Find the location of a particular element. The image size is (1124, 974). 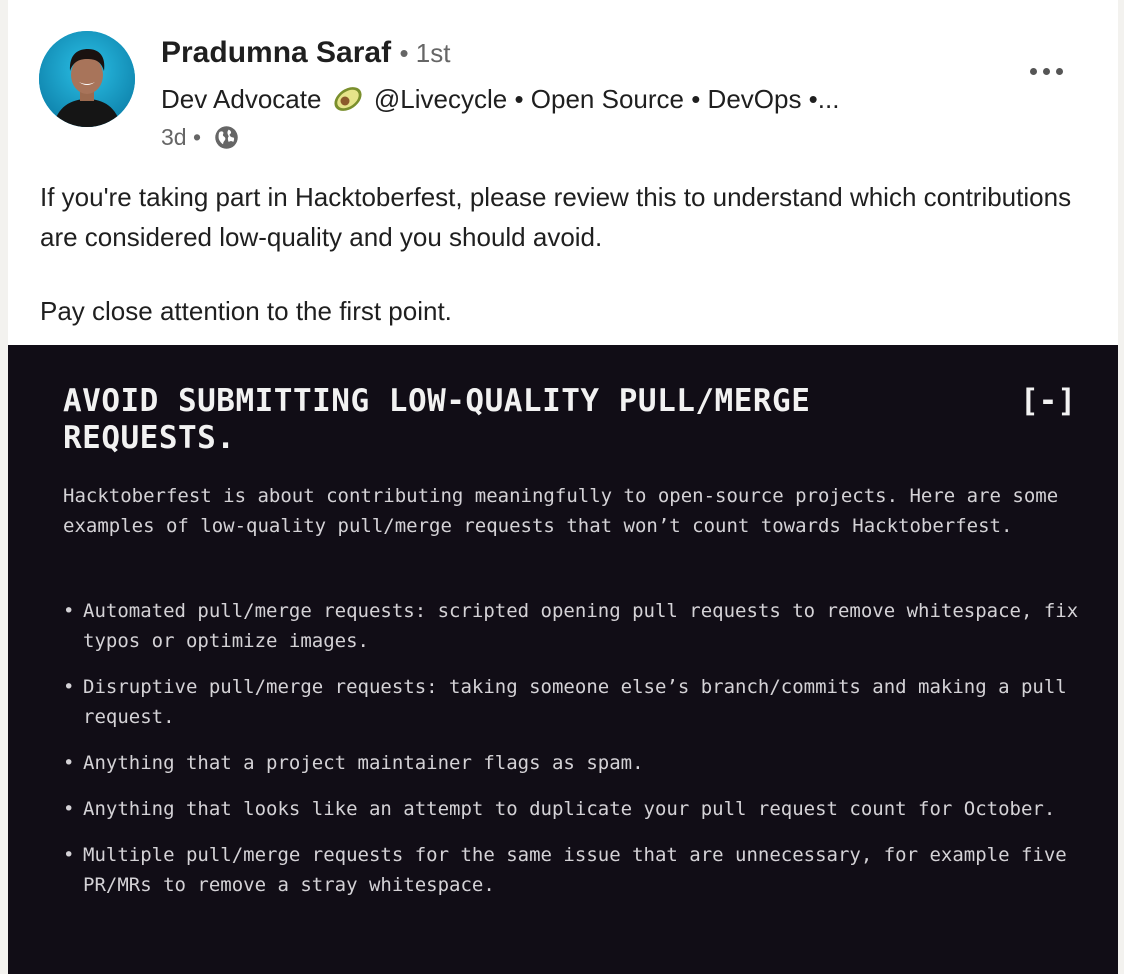

avocado-icon is located at coordinates (348, 99).